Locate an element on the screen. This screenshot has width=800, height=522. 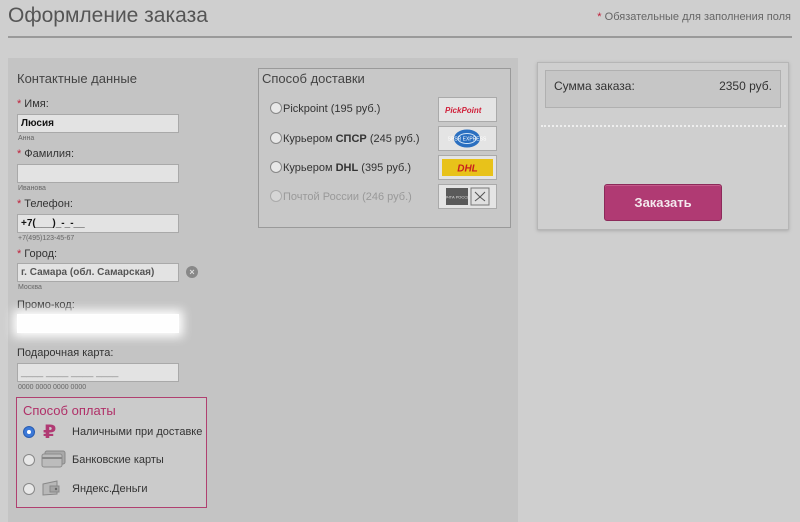
spsr-logo: SPSR EXPRESS is located at coordinates (467, 138).